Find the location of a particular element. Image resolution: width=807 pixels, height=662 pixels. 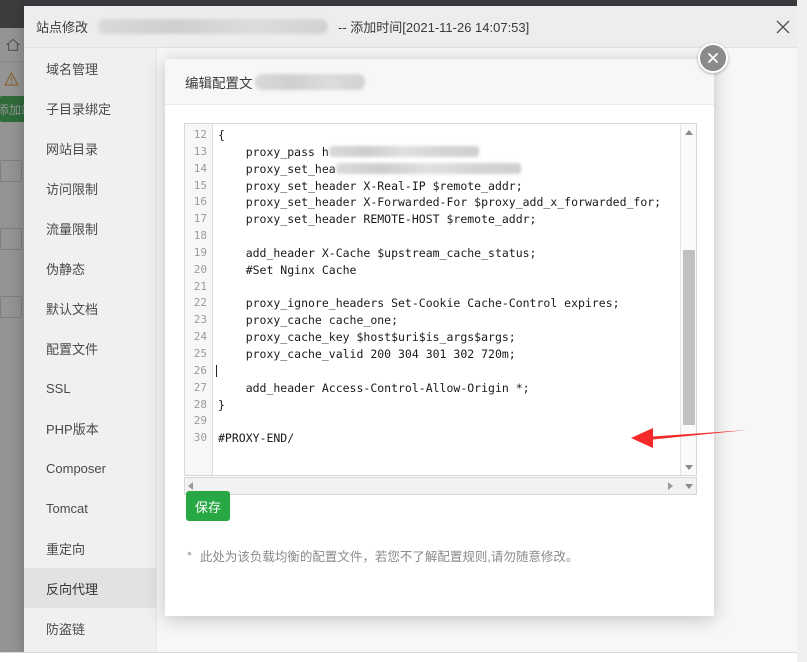

code-line: proxy_set_hea is located at coordinates (446, 169).